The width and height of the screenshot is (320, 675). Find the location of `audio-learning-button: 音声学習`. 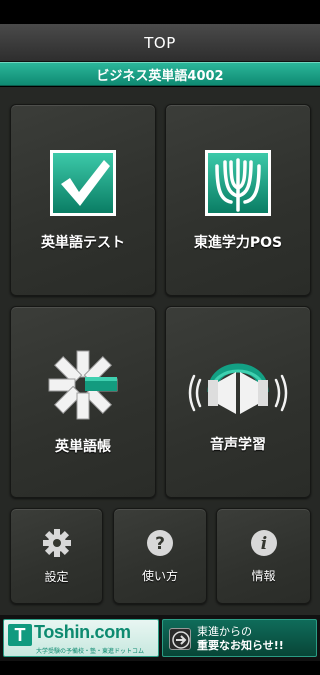

audio-learning-button: 音声学習 is located at coordinates (238, 402).